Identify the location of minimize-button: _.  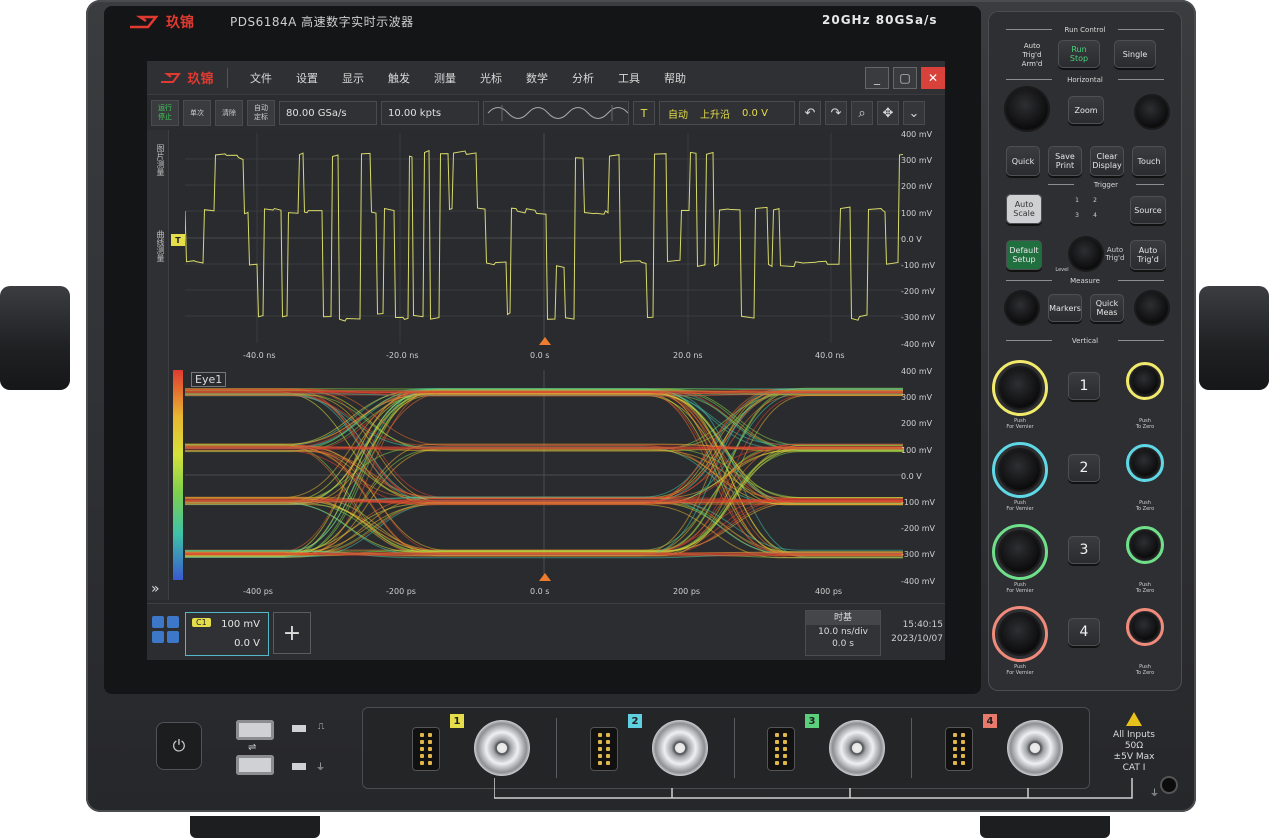
(877, 78).